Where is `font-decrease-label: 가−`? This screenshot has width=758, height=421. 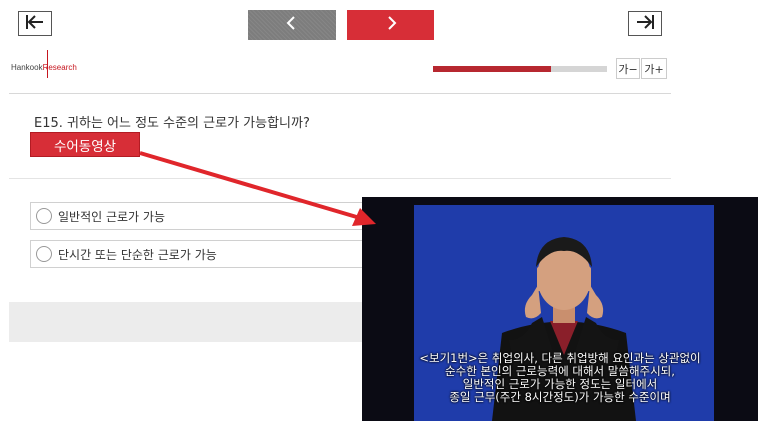
font-decrease-label: 가− is located at coordinates (628, 69).